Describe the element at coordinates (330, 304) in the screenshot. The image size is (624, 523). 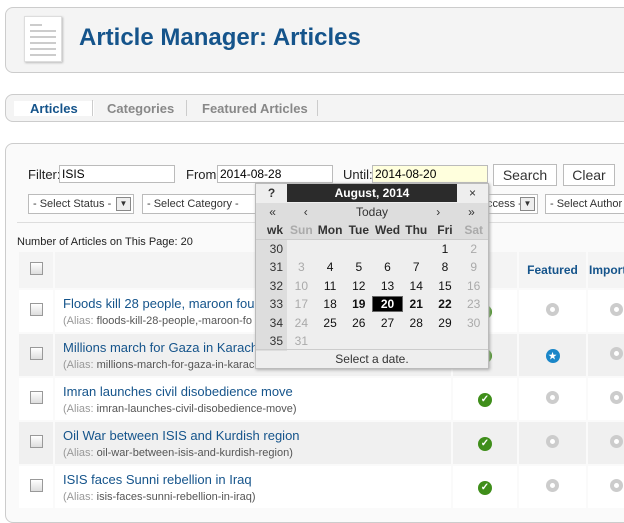
I see `calendar-day: 18` at that location.